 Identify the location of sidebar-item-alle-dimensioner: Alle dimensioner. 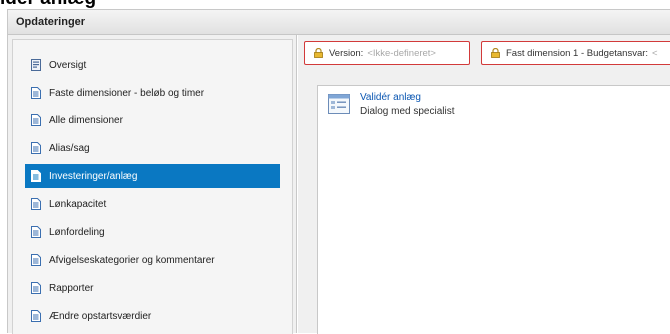
(152, 120).